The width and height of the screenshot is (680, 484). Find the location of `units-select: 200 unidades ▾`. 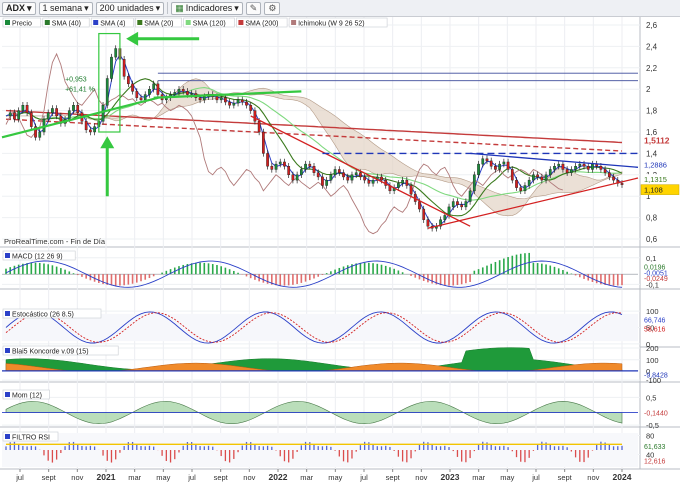

units-select: 200 unidades ▾ is located at coordinates (130, 8).